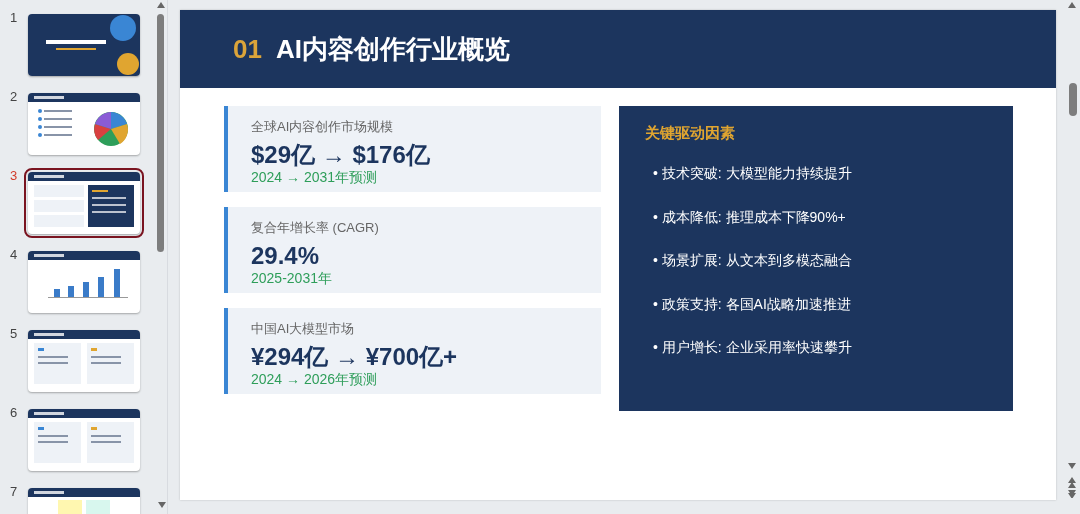  What do you see at coordinates (303, 329) in the screenshot?
I see `metric-label: 中国AI大模型市场` at bounding box center [303, 329].